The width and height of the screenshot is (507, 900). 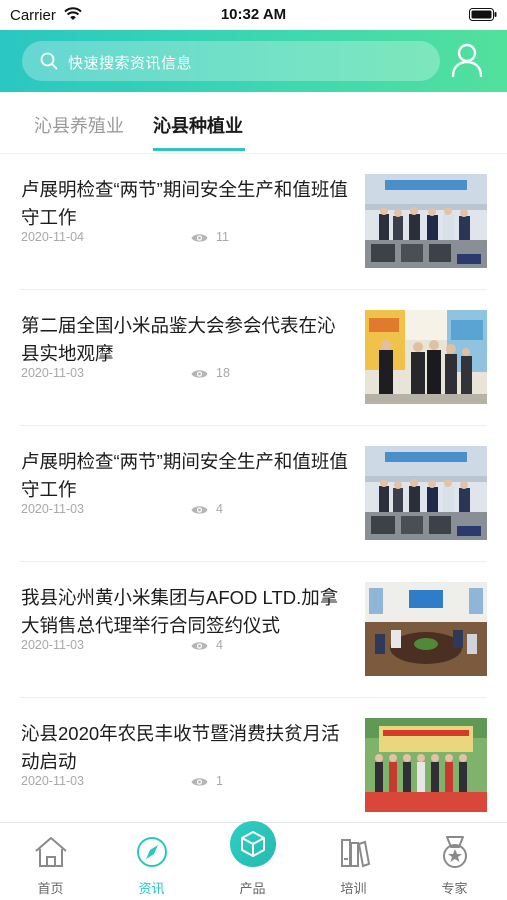 I want to click on view-count: 1, so click(x=219, y=781).